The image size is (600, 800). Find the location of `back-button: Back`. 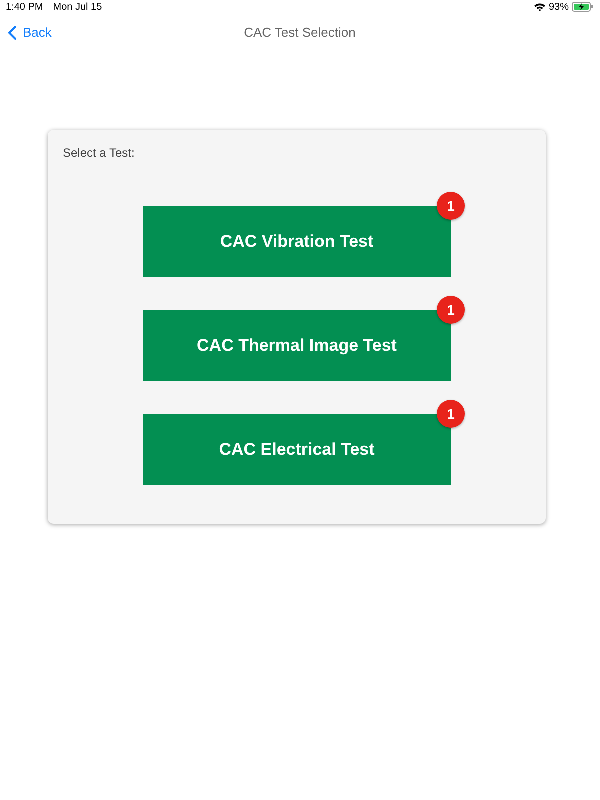

back-button: Back is located at coordinates (30, 33).